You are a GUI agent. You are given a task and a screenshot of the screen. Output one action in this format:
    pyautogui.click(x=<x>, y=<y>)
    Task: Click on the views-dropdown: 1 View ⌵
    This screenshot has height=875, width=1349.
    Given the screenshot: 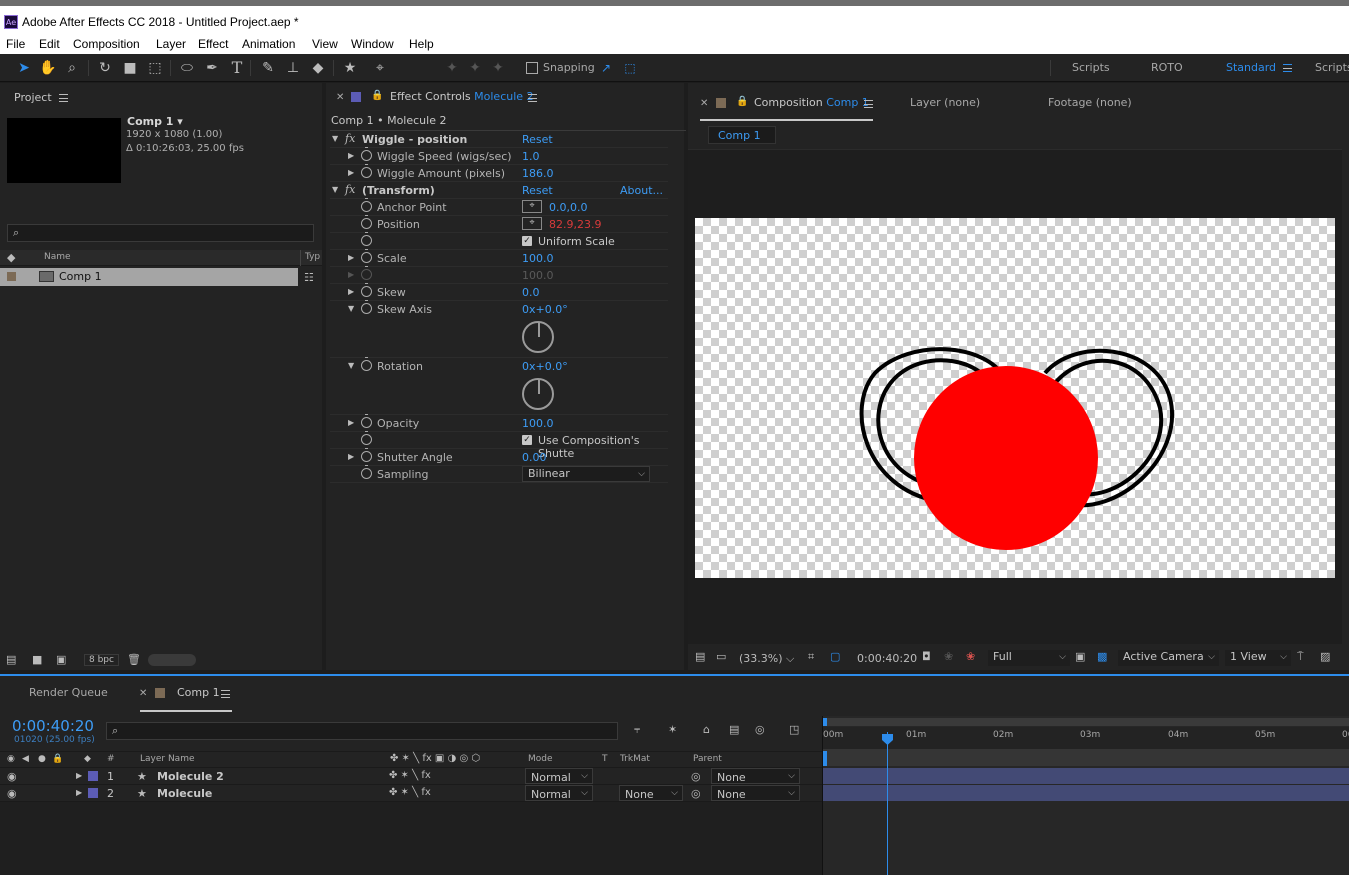 What is the action you would take?
    pyautogui.click(x=1258, y=658)
    